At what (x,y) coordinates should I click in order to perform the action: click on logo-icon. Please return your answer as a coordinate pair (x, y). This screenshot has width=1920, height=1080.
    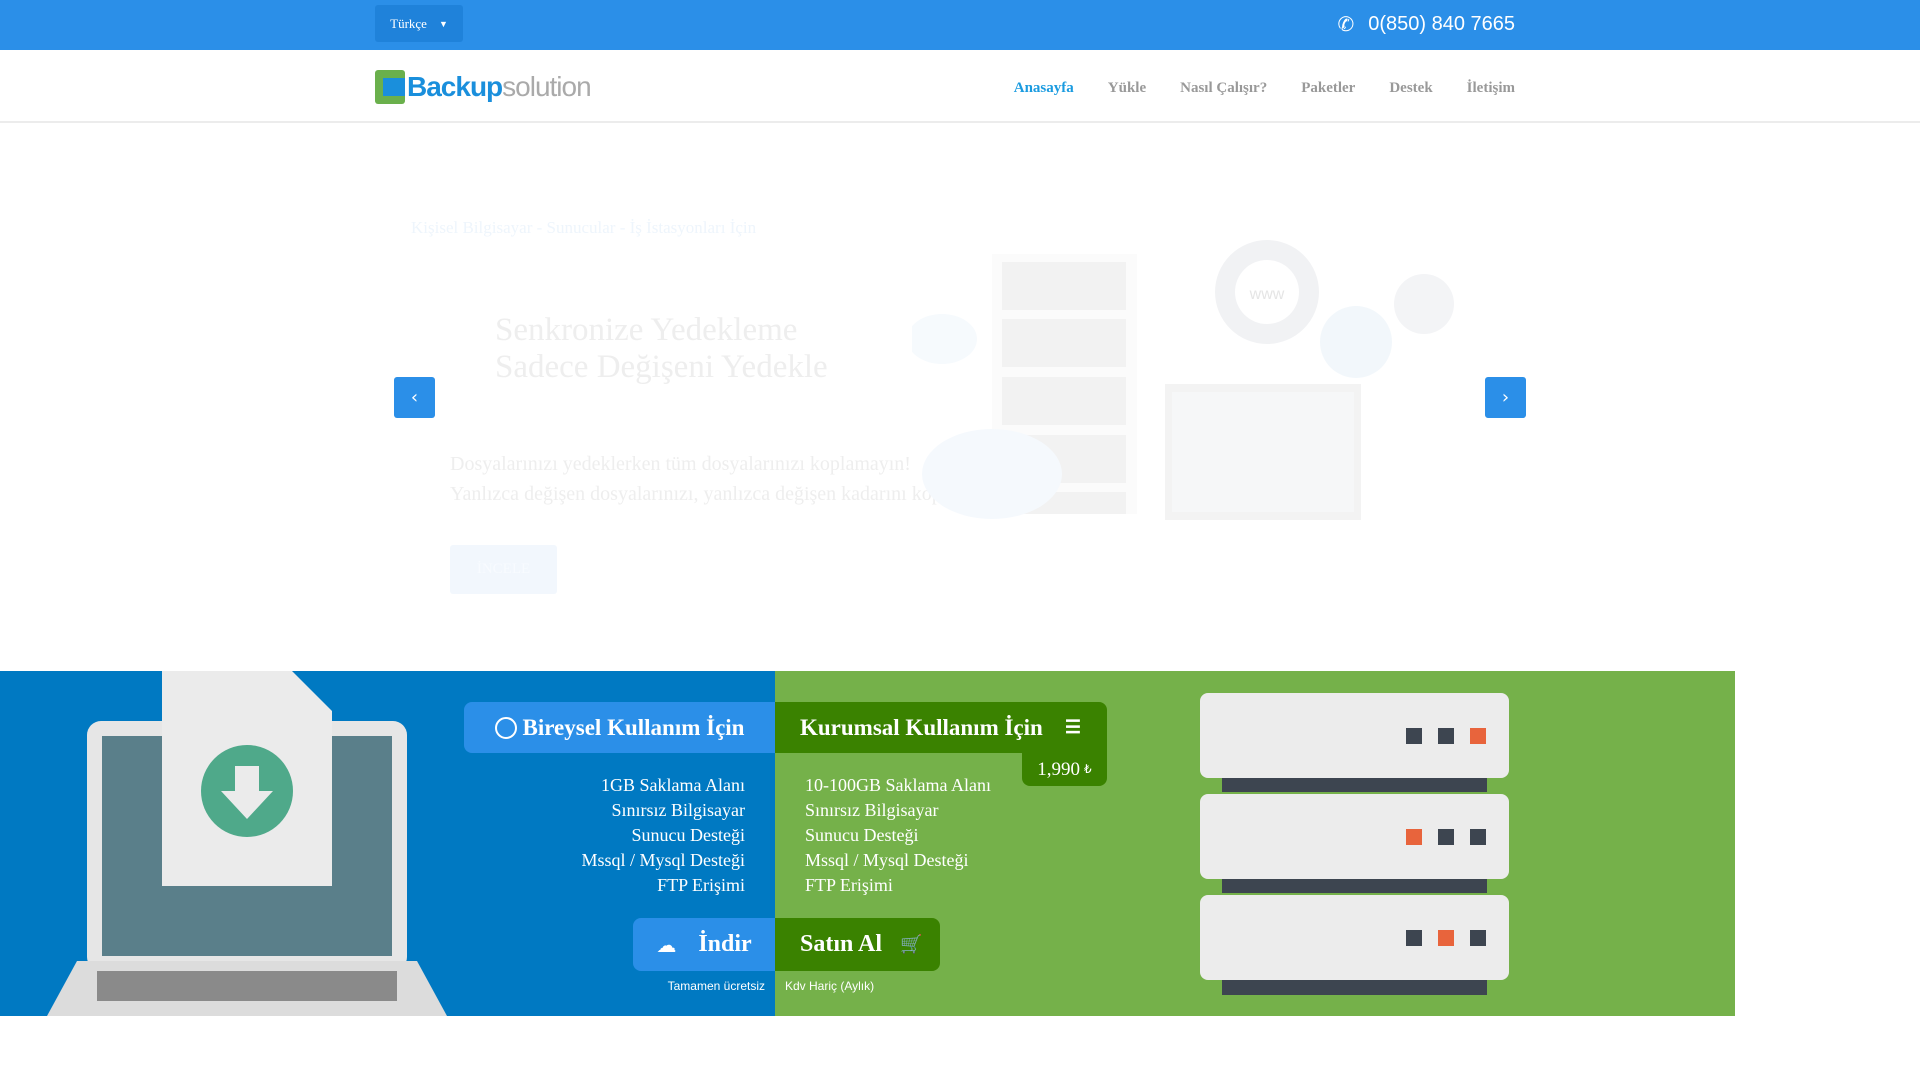
    Looking at the image, I should click on (390, 87).